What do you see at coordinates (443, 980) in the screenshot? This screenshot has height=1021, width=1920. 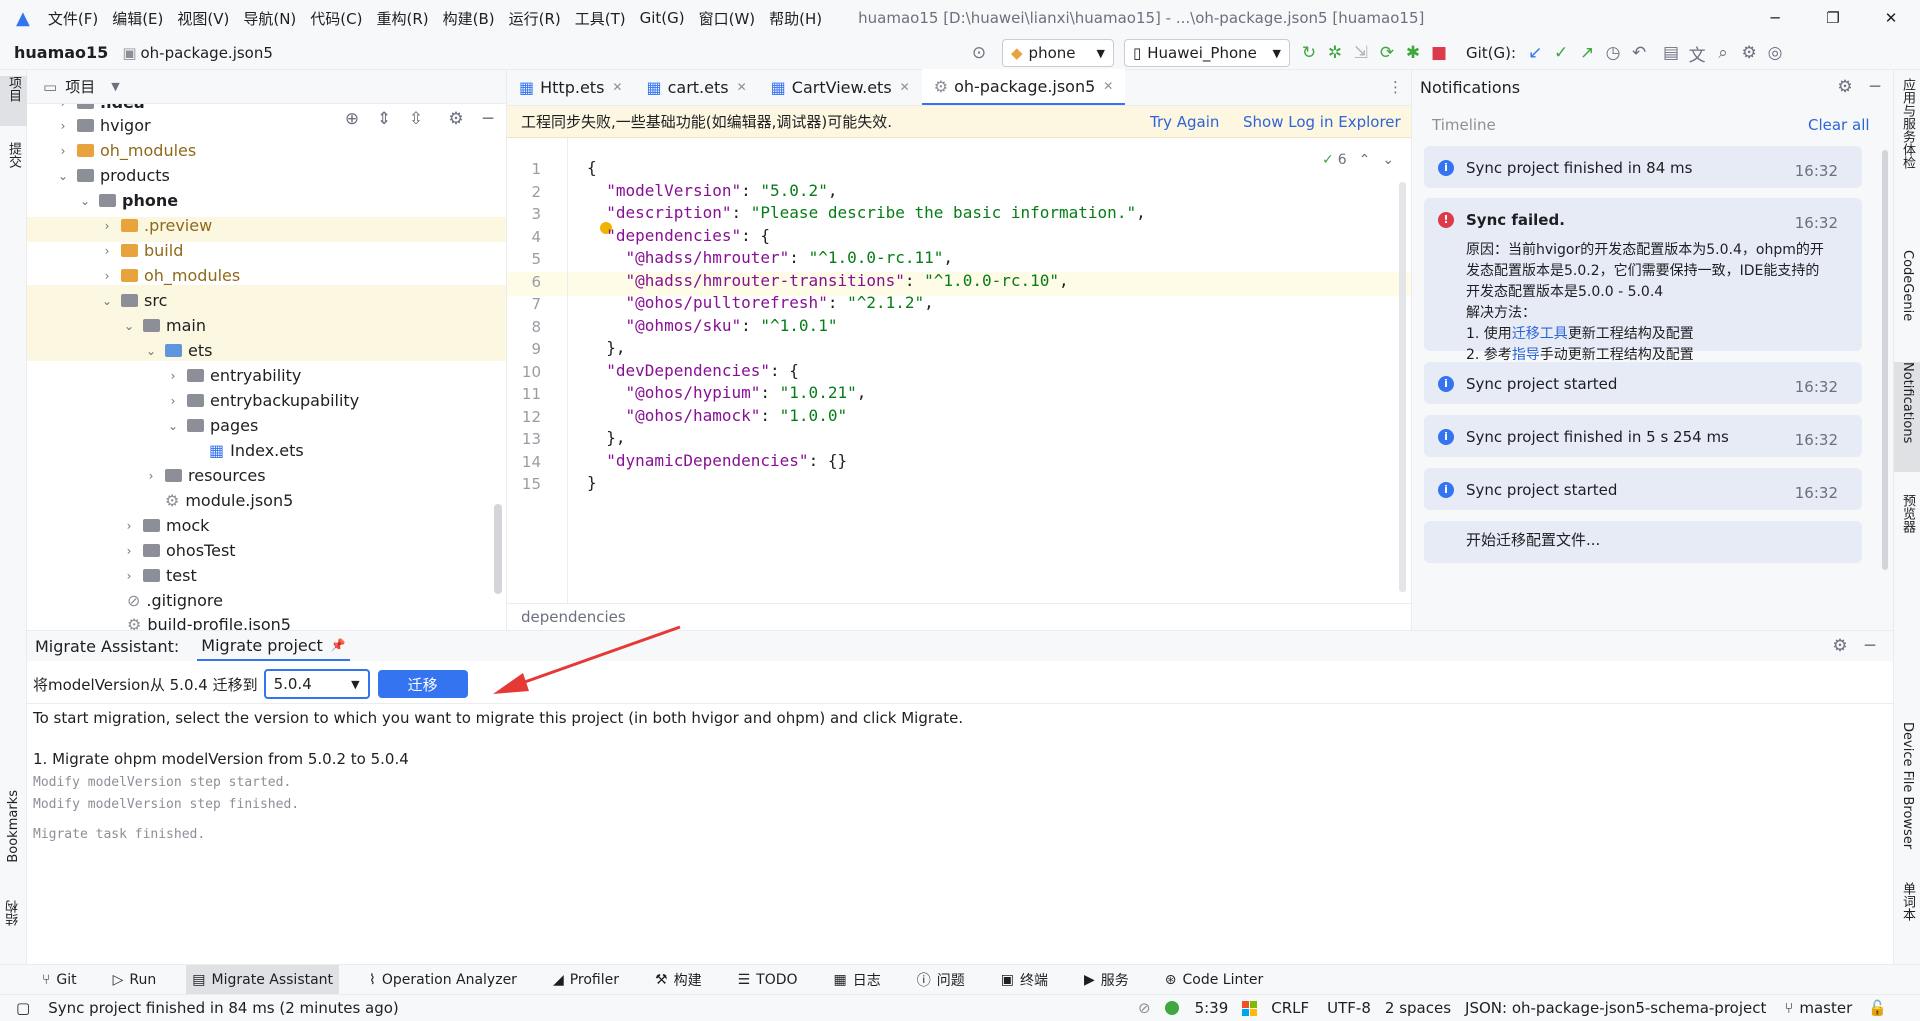 I see `tool-operation-analyzer: ⌇ Operation Analyzer` at bounding box center [443, 980].